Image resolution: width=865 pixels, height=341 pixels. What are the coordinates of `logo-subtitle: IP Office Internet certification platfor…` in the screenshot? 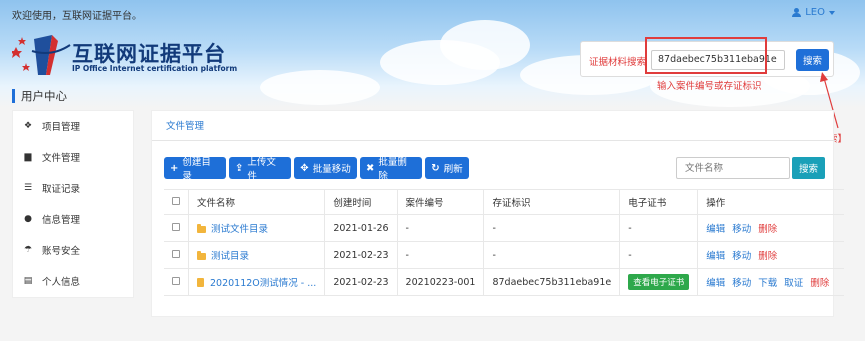 It's located at (155, 68).